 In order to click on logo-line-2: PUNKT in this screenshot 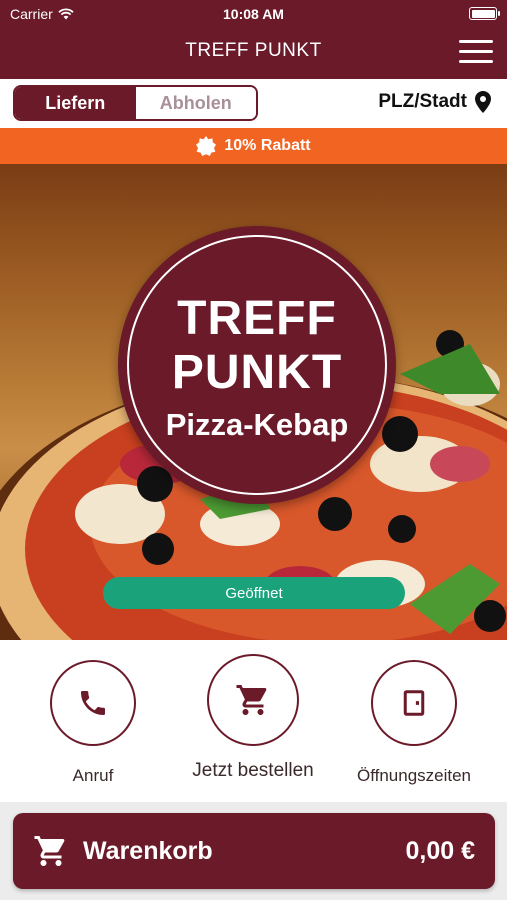, I will do `click(257, 372)`.